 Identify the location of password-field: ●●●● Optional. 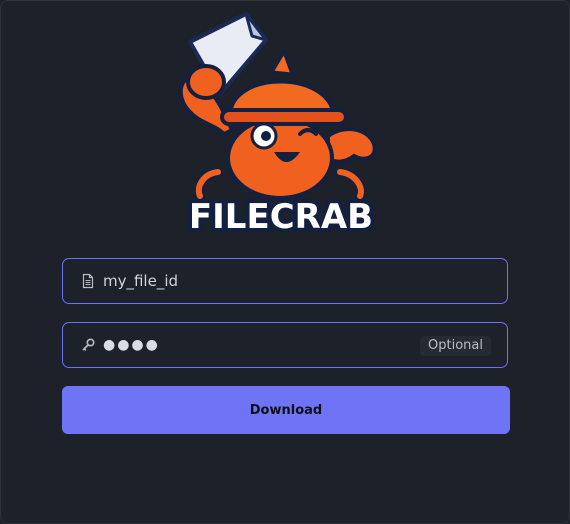
(285, 345).